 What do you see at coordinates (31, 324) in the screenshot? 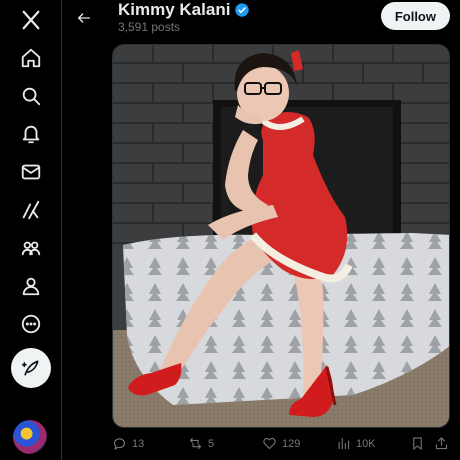
I see `more-icon` at bounding box center [31, 324].